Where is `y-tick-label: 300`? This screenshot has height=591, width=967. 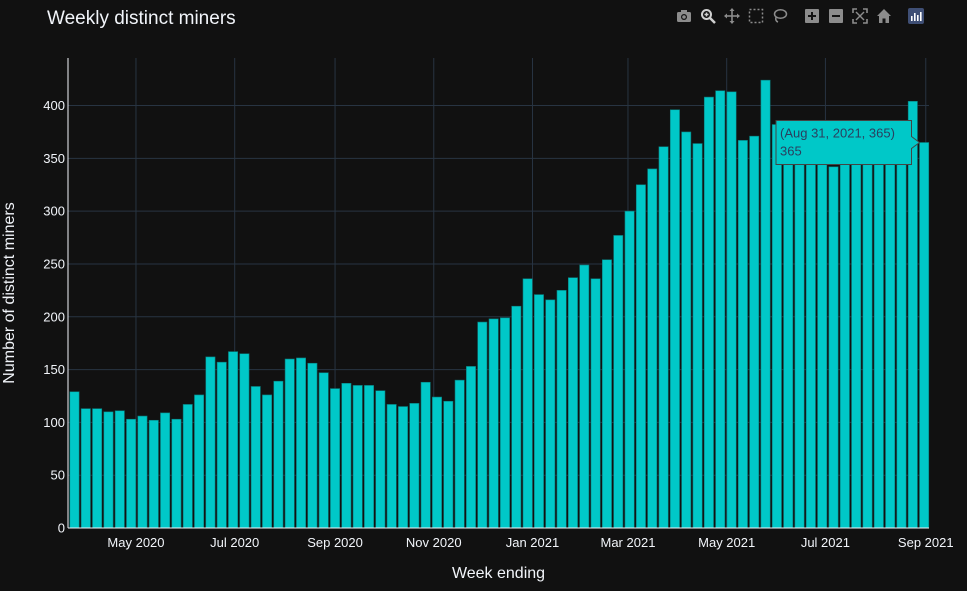 y-tick-label: 300 is located at coordinates (54, 211).